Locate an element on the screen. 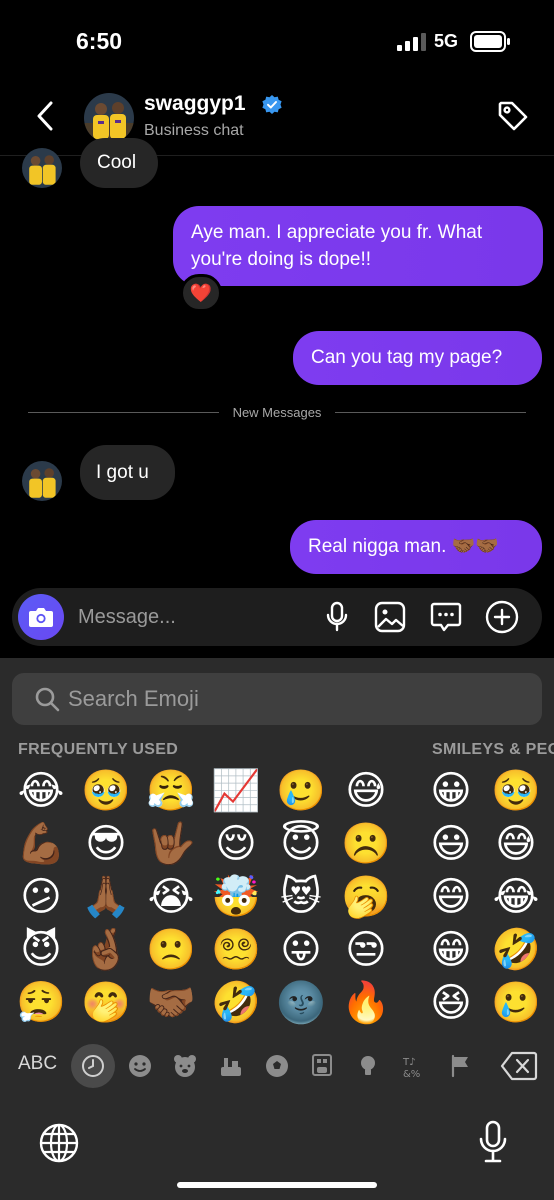 This screenshot has height=1200, width=554. globe-key is located at coordinates (59, 1143).